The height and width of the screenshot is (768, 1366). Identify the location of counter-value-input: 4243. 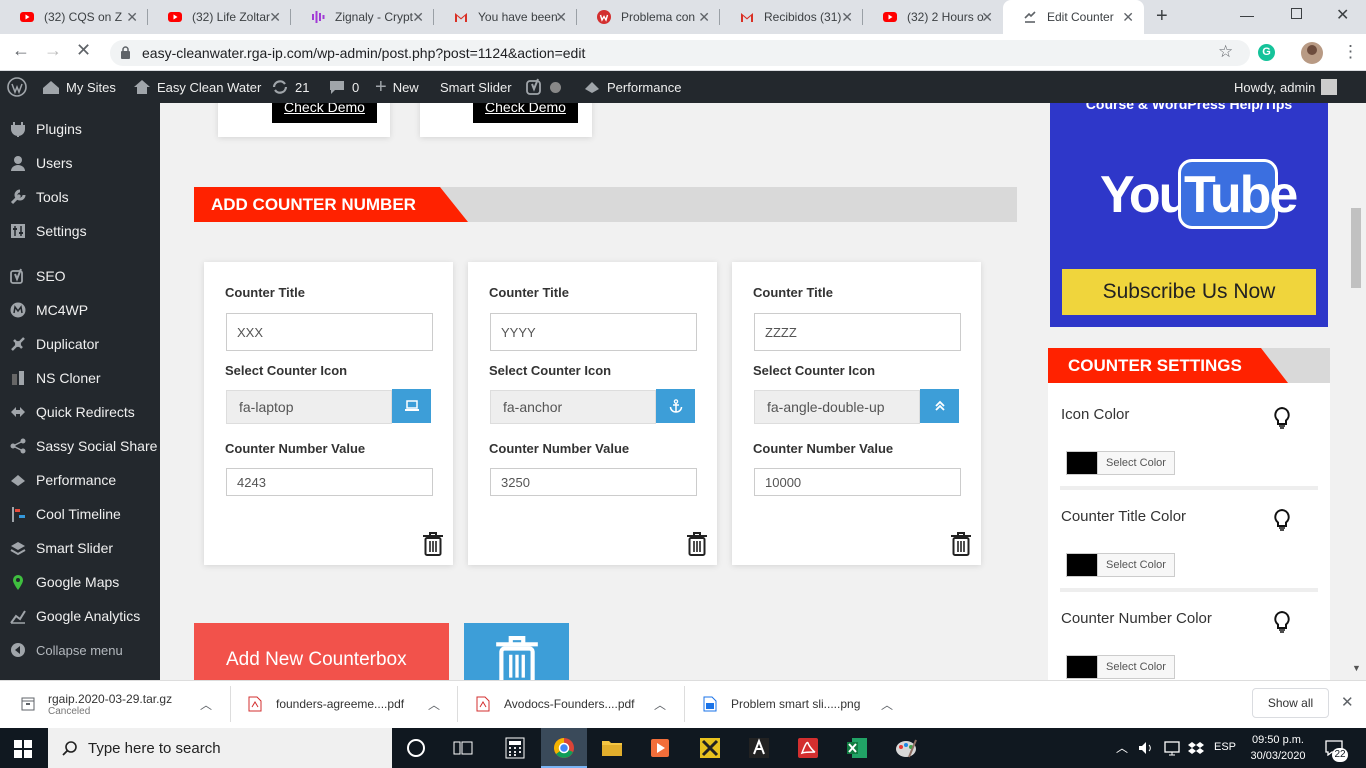
(329, 482).